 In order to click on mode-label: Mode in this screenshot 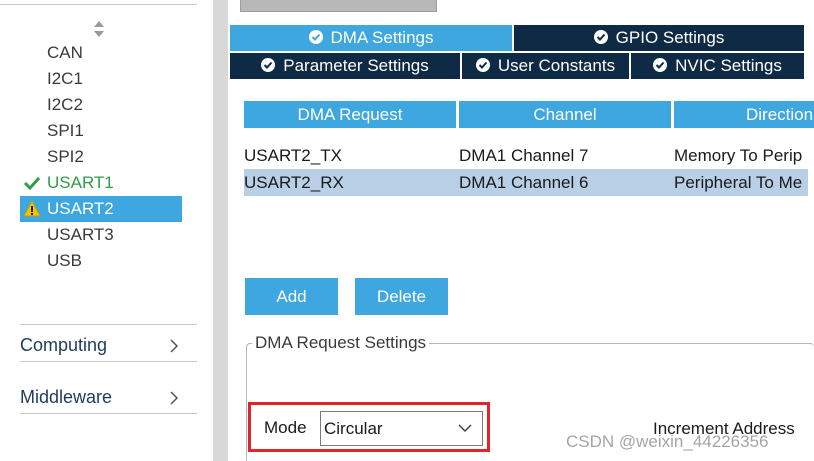, I will do `click(285, 427)`.